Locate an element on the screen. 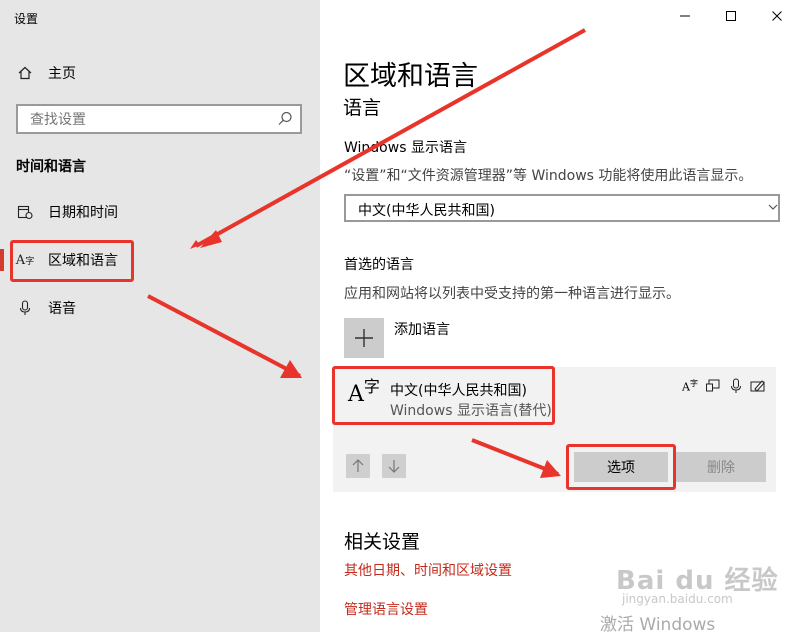 This screenshot has height=635, width=800. arrow-to-language is located at coordinates (224, 336).